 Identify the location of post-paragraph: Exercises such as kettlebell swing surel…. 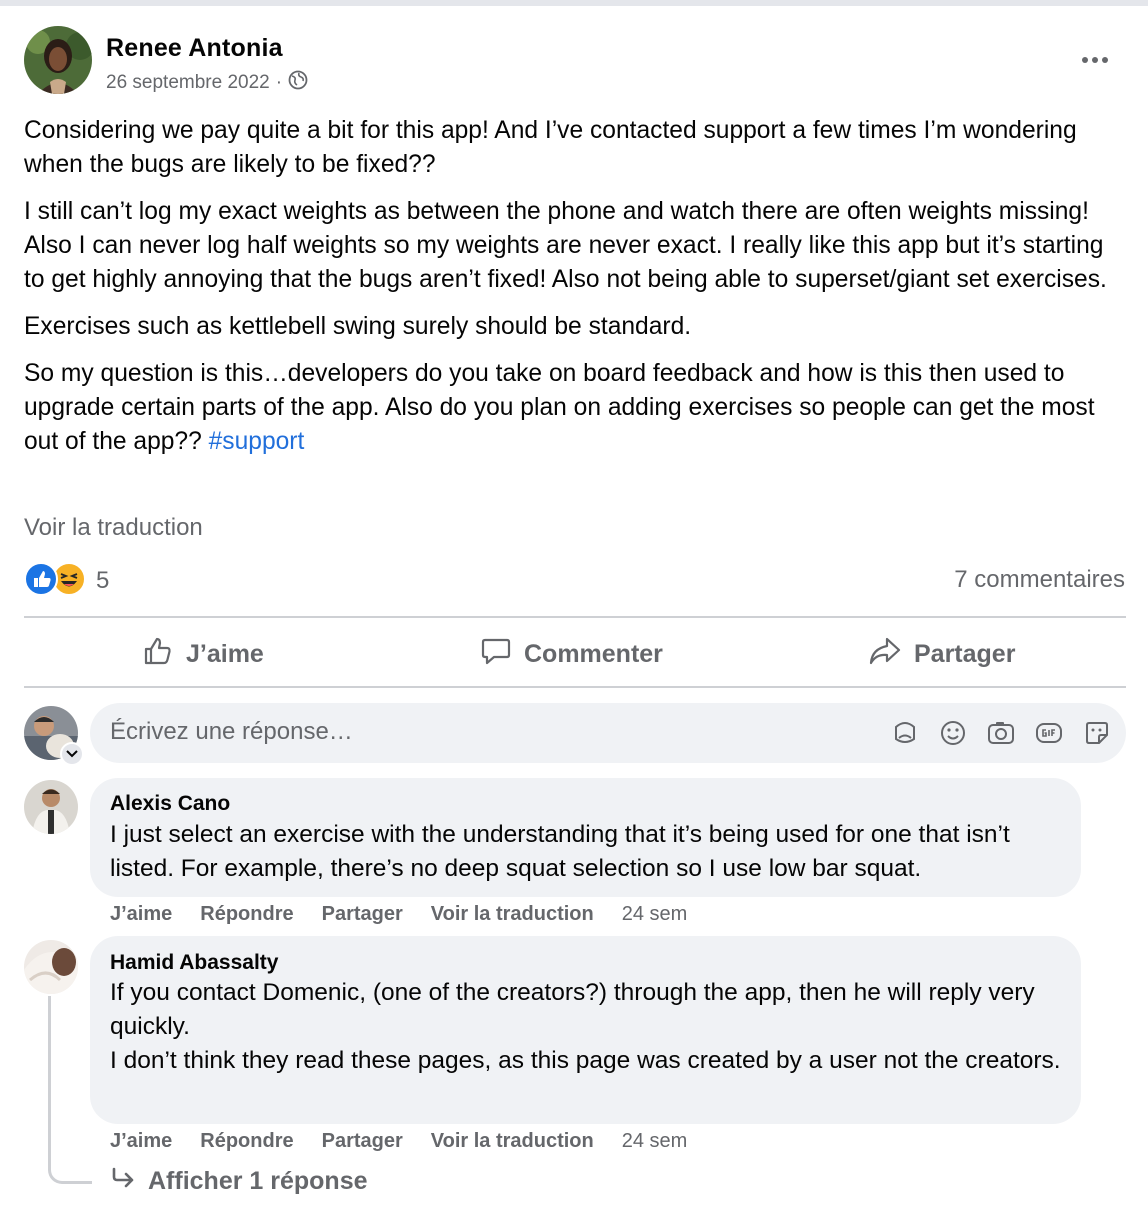
(358, 326).